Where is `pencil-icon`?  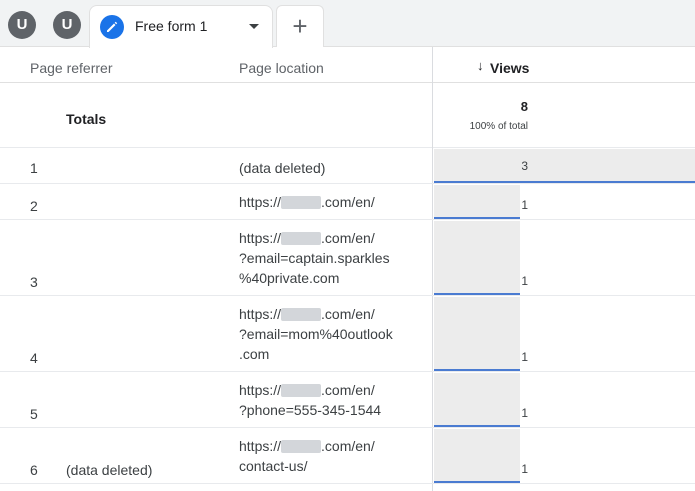
pencil-icon is located at coordinates (112, 27).